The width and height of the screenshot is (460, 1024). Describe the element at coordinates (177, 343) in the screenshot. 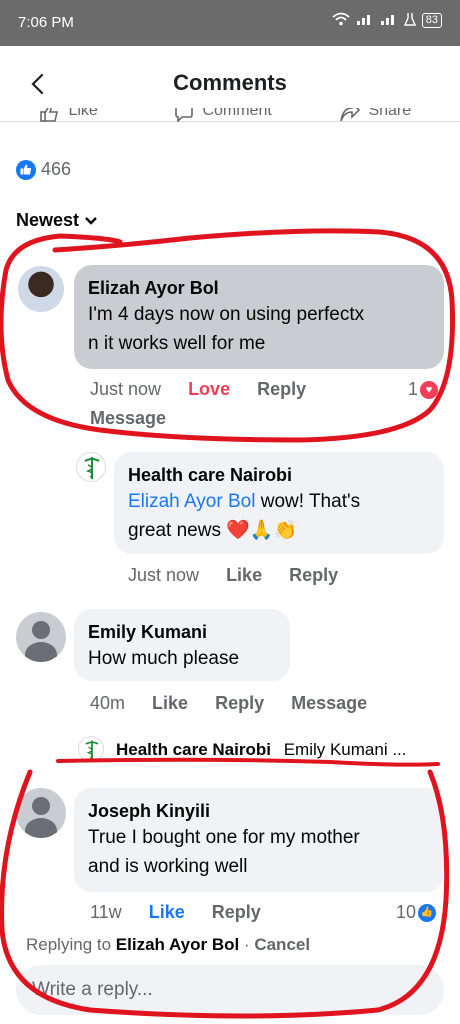

I see `comment-text-line: n it works well for me` at that location.